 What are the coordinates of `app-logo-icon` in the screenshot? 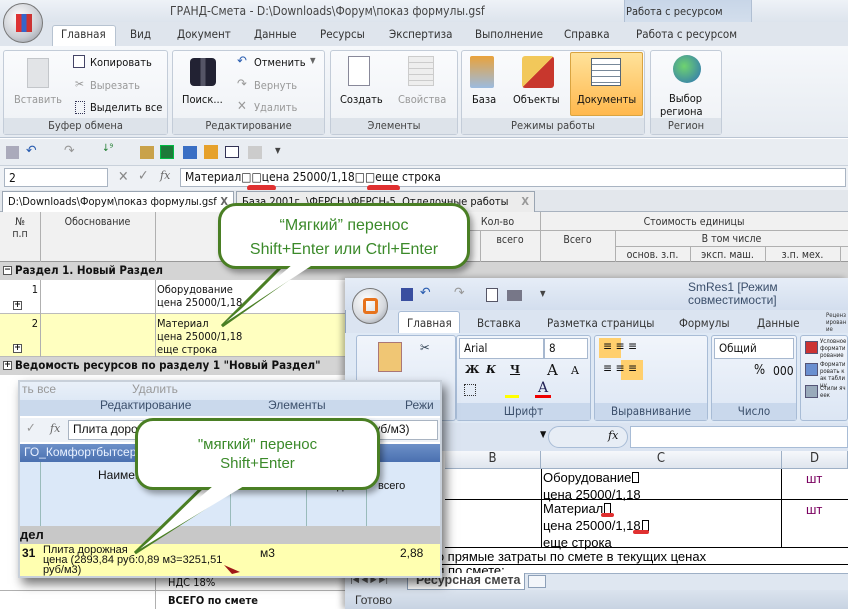 It's located at (24, 23).